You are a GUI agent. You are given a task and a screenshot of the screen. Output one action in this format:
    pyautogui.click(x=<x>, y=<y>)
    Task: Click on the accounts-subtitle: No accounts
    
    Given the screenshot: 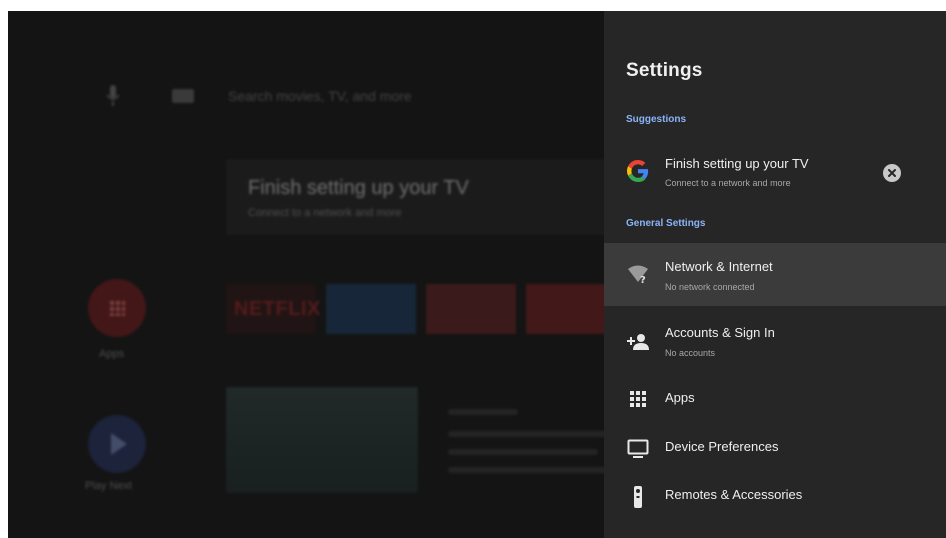 What is the action you would take?
    pyautogui.click(x=690, y=353)
    